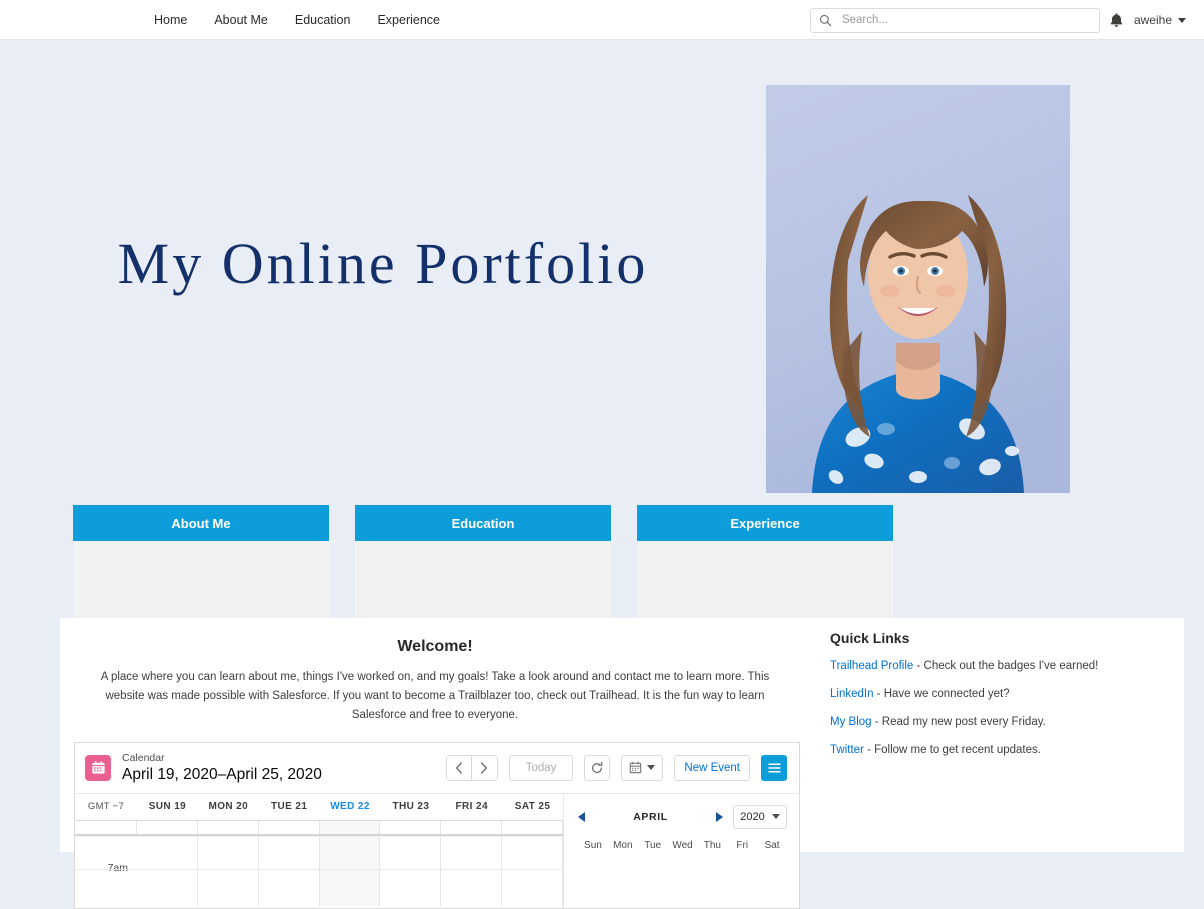  Describe the element at coordinates (653, 845) in the screenshot. I see `mini-dow-tue: Tue` at that location.